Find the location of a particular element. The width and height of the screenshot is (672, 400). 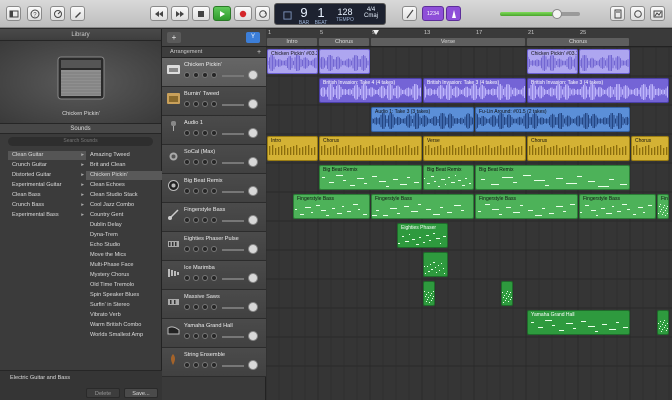

audio-region: British Invasion: Take 4 (4 takes) is located at coordinates (370, 90).